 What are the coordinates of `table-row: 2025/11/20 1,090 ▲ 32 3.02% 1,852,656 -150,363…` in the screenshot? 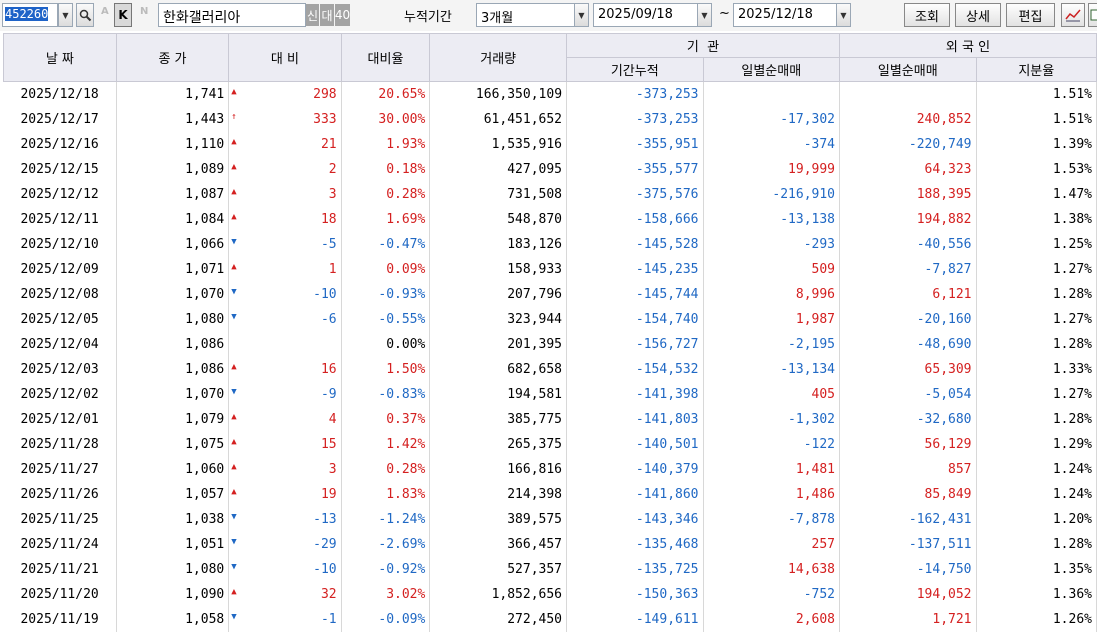 It's located at (550, 594).